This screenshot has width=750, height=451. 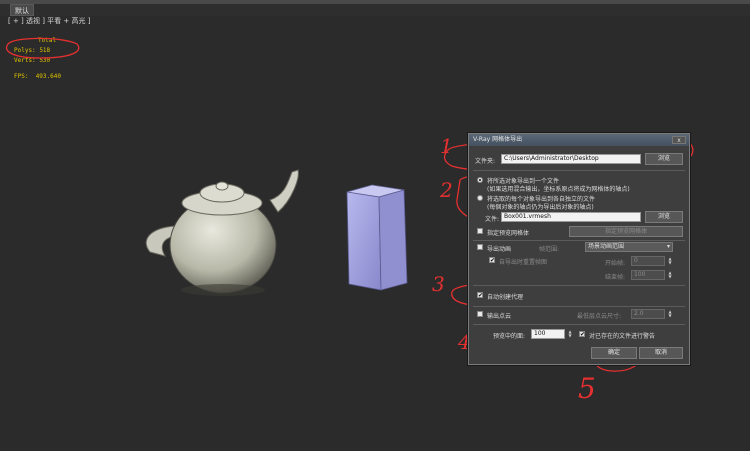 What do you see at coordinates (508, 233) in the screenshot?
I see `specify-preview-mesh-label: 指定预览网格体` at bounding box center [508, 233].